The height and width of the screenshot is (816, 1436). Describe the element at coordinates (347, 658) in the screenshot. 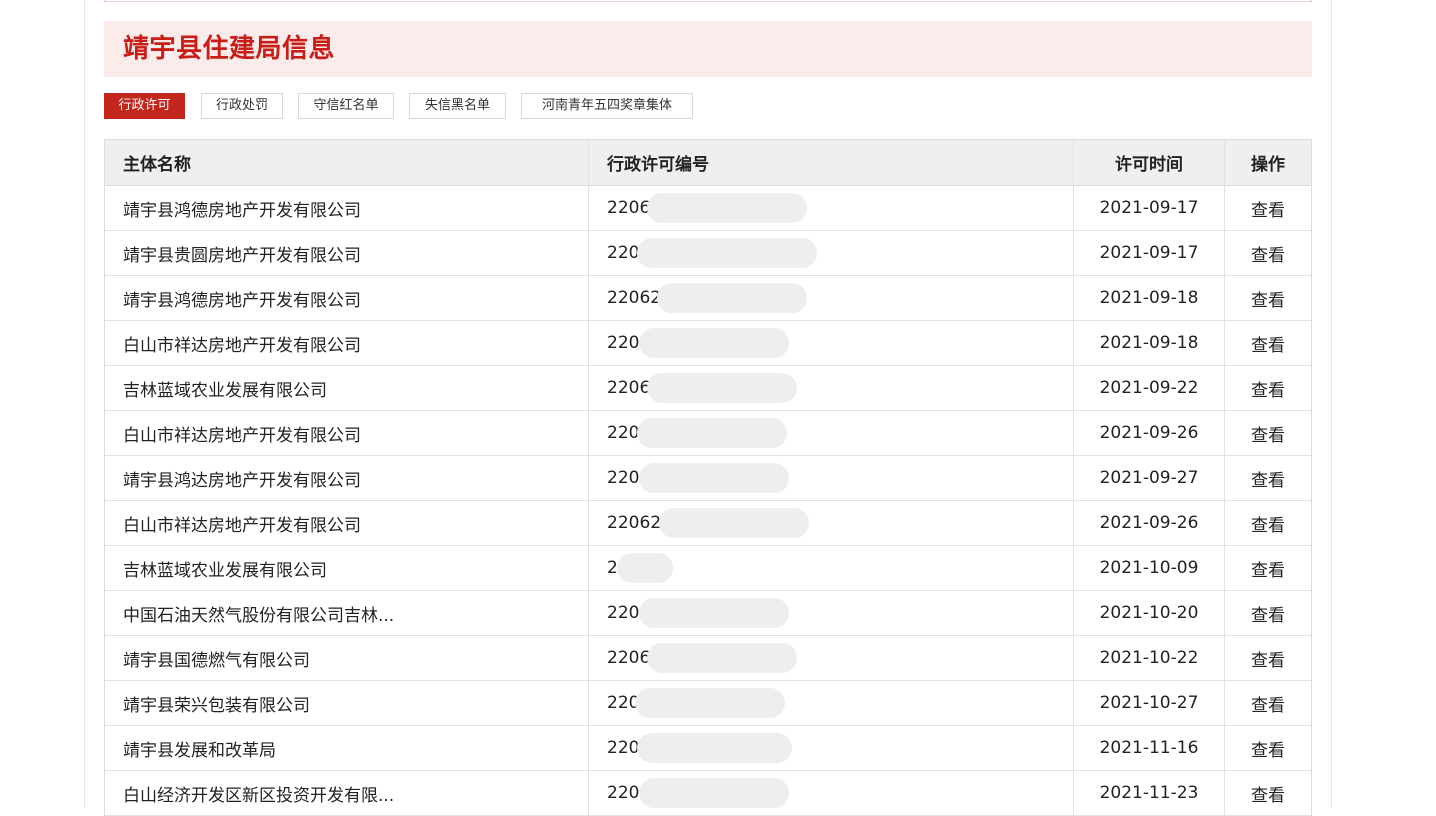

I see `entity-name-cell: 靖宇县国德燃气有限公司` at that location.